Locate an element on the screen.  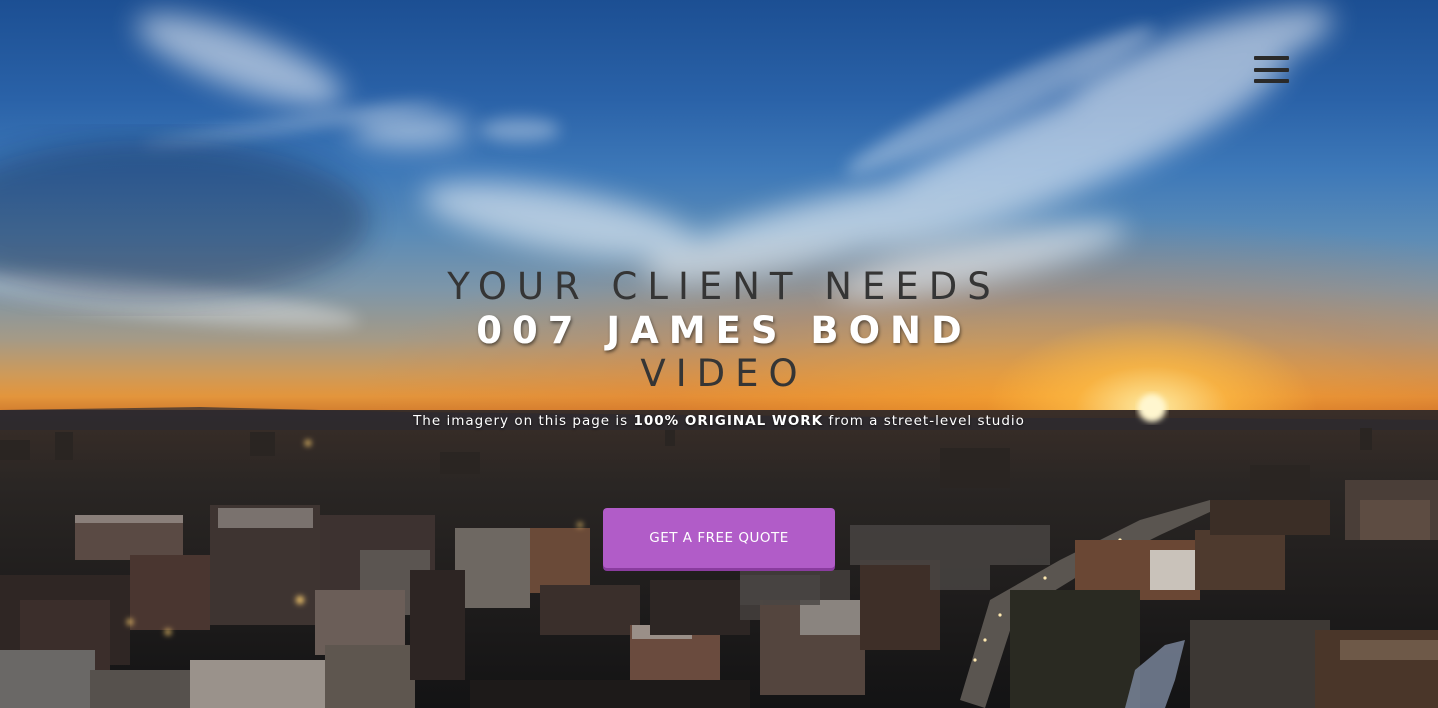
subline-text-start: The imagery on this page is is located at coordinates (523, 421).